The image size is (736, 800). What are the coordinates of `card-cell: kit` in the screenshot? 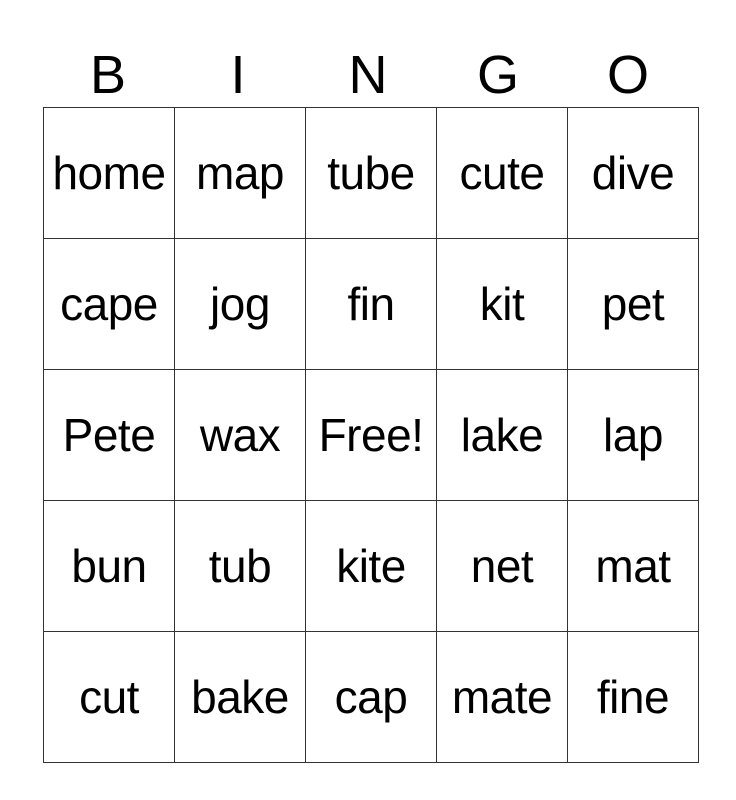 It's located at (502, 304).